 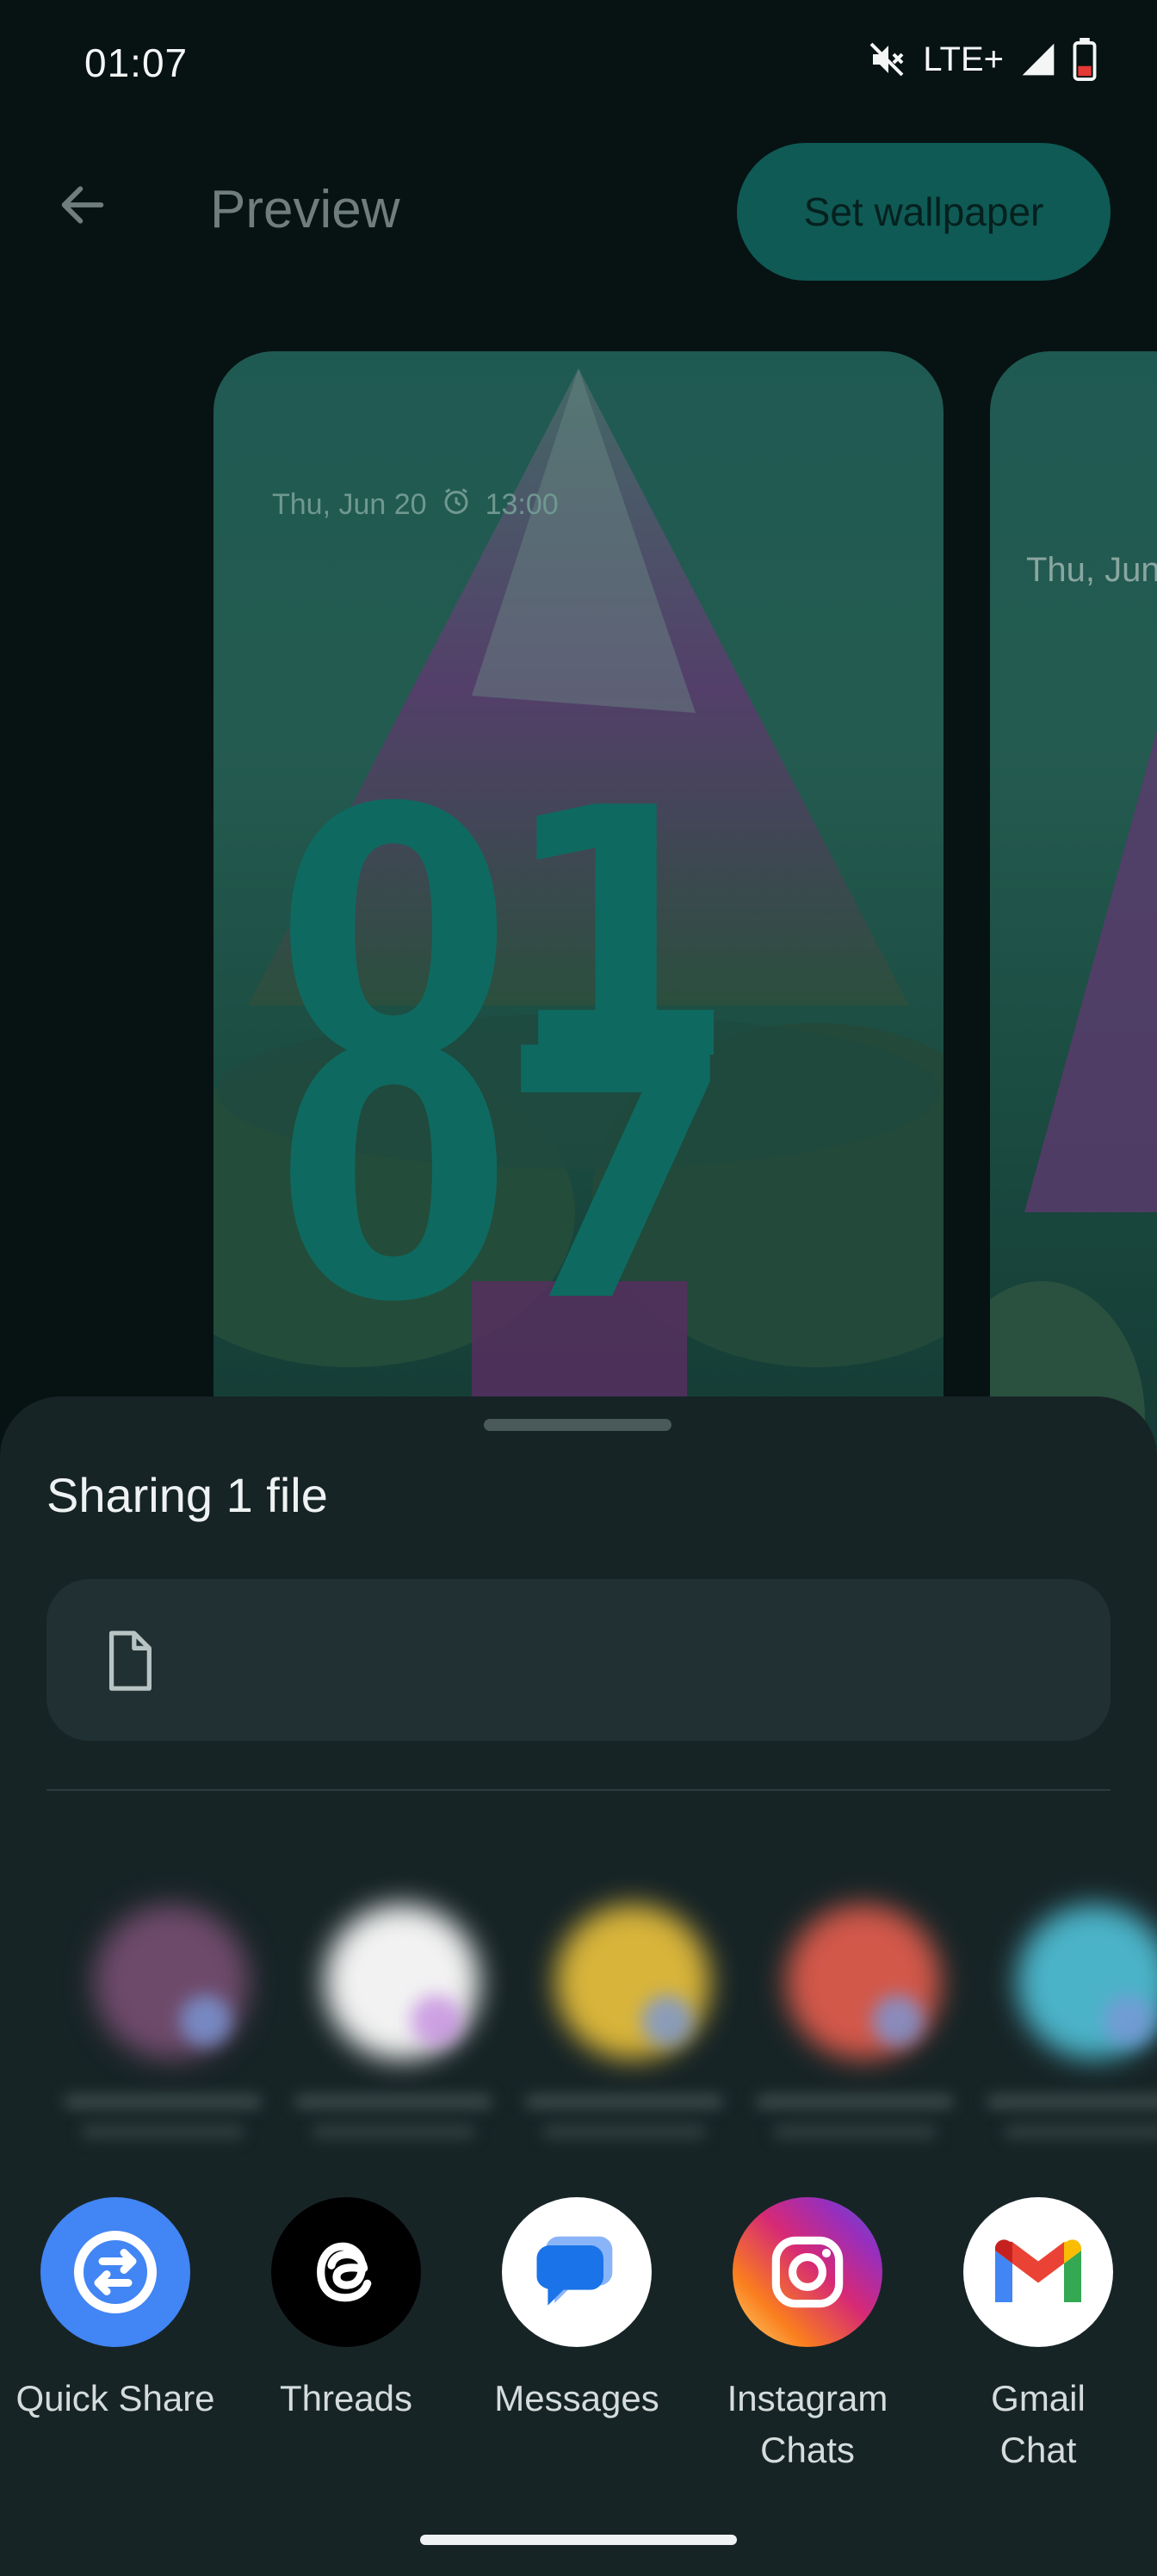 What do you see at coordinates (1085, 60) in the screenshot?
I see `battery-low-icon` at bounding box center [1085, 60].